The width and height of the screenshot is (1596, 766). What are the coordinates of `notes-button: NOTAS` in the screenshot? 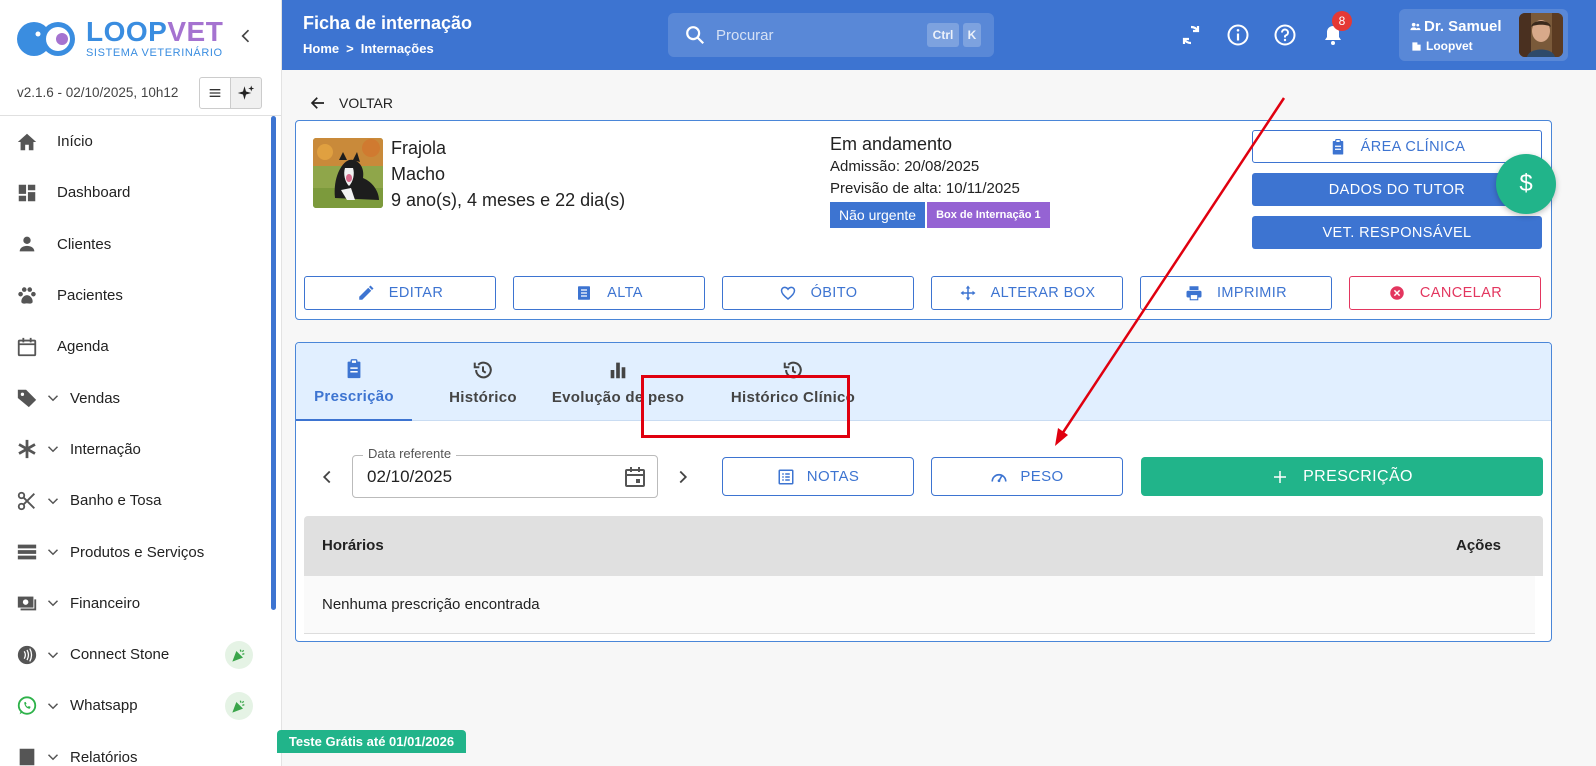 It's located at (818, 476).